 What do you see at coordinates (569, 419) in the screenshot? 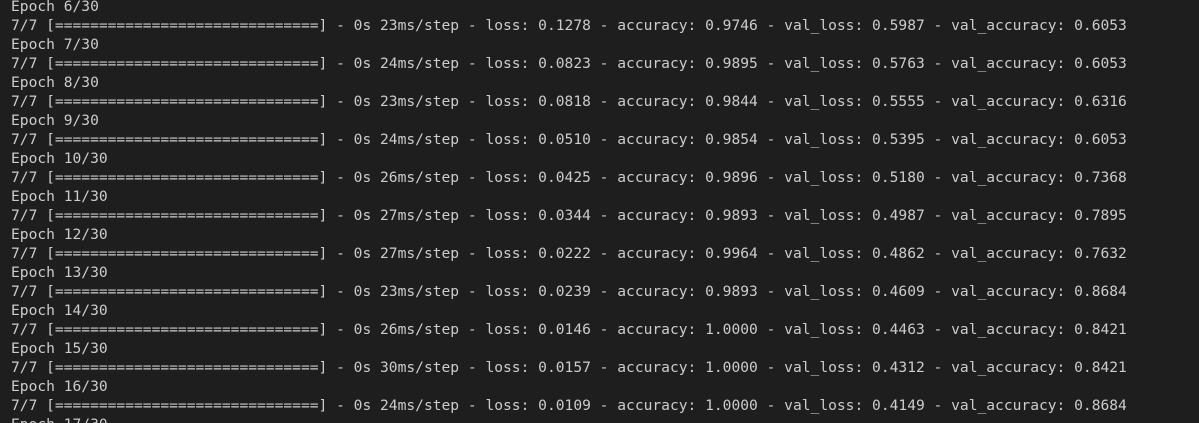
I see `output-line: Epoch 17/30` at bounding box center [569, 419].